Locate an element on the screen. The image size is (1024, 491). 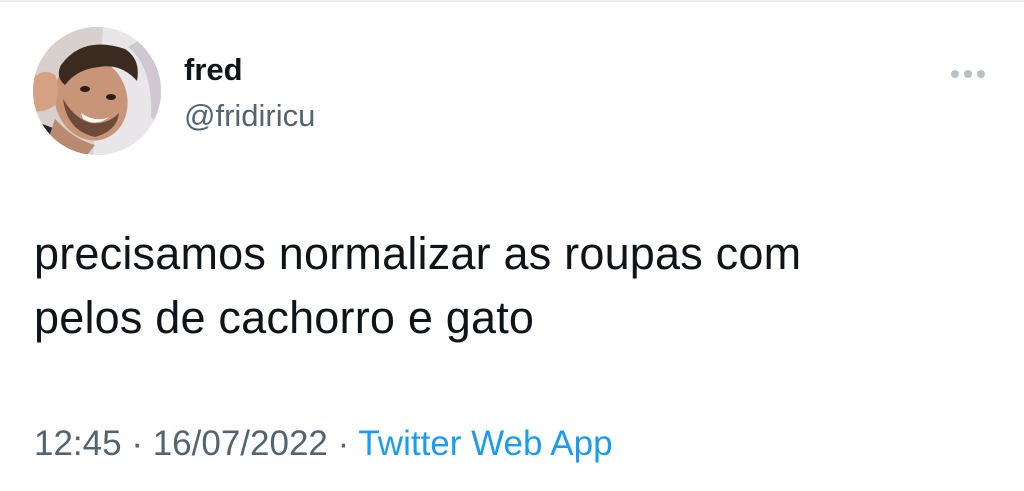
more-options-button is located at coordinates (968, 74).